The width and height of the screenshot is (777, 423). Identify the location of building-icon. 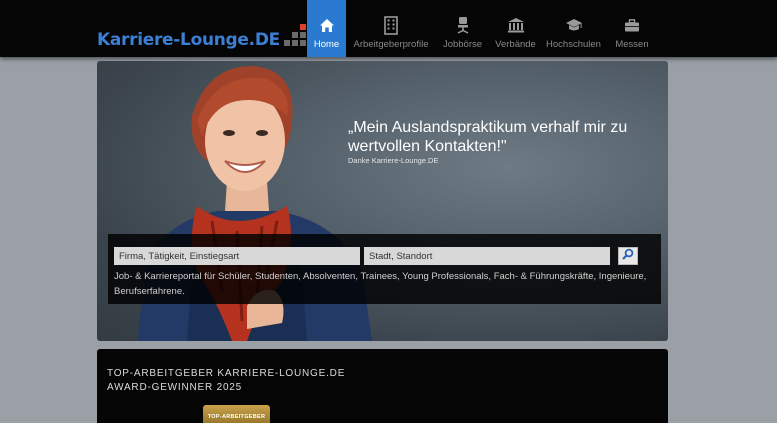
(391, 25).